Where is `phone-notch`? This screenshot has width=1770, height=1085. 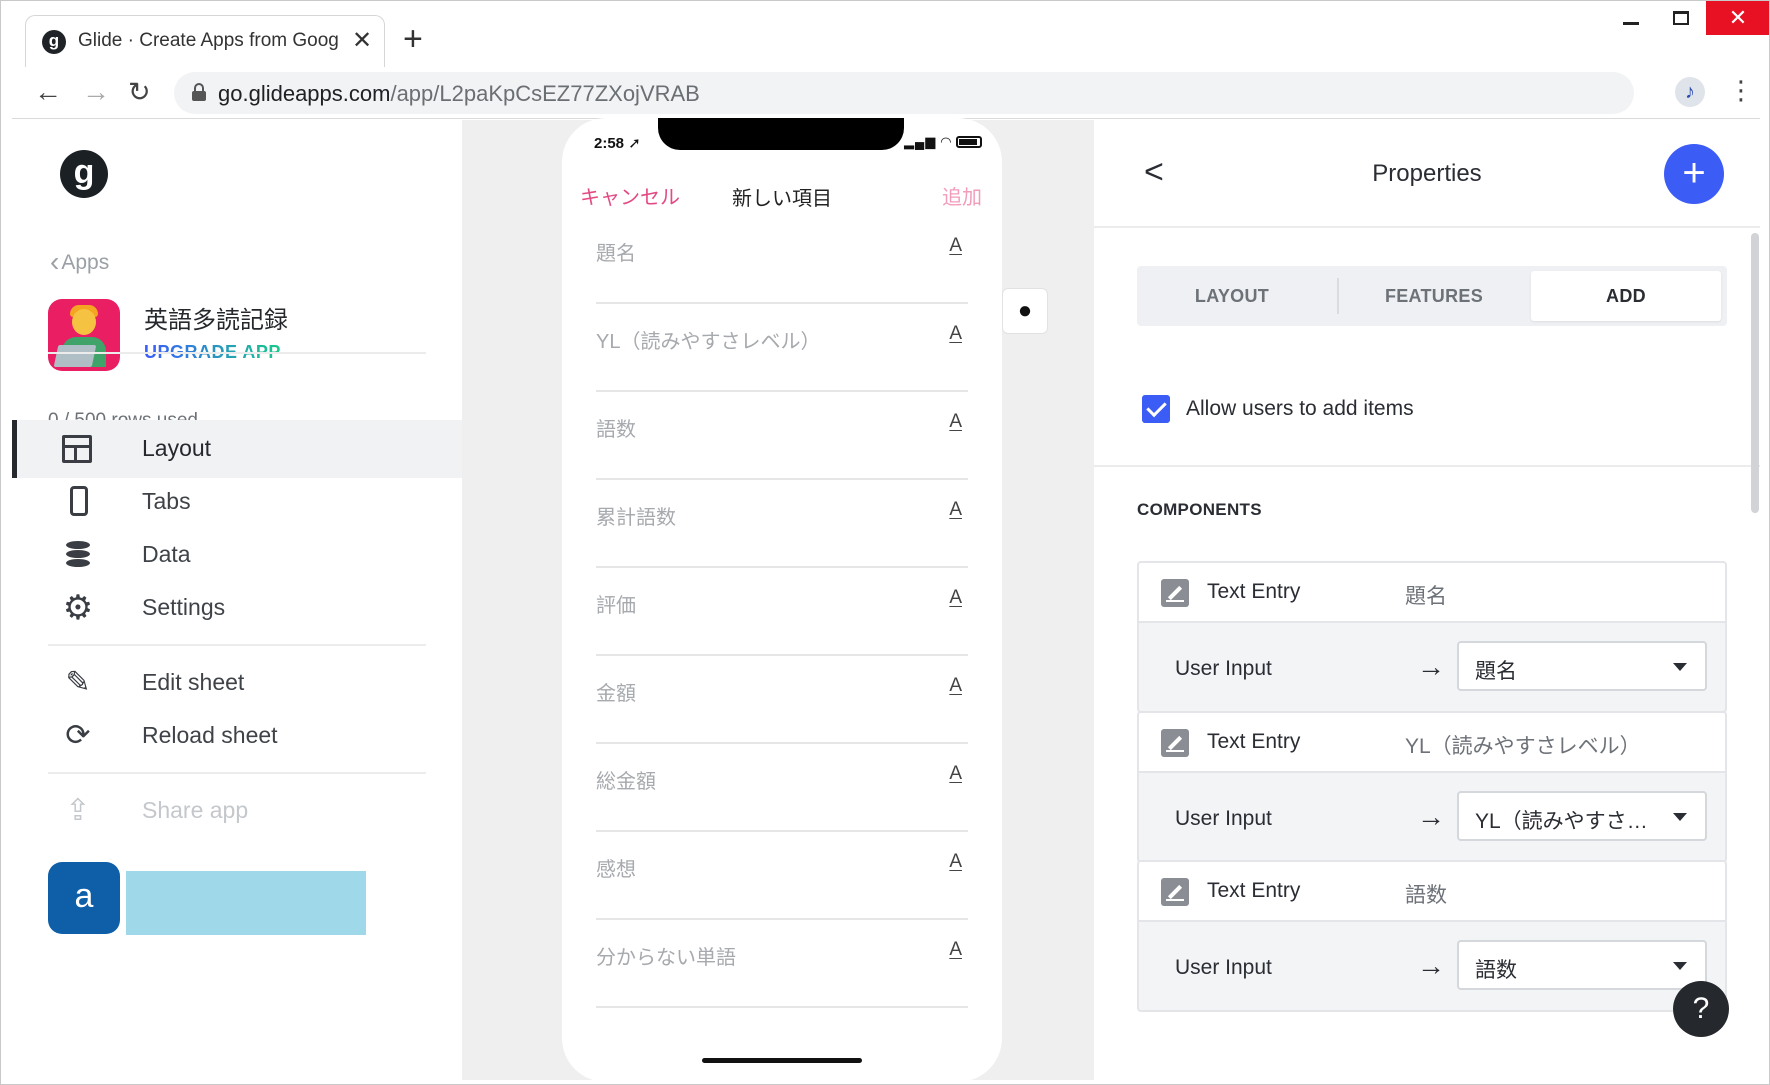 phone-notch is located at coordinates (781, 134).